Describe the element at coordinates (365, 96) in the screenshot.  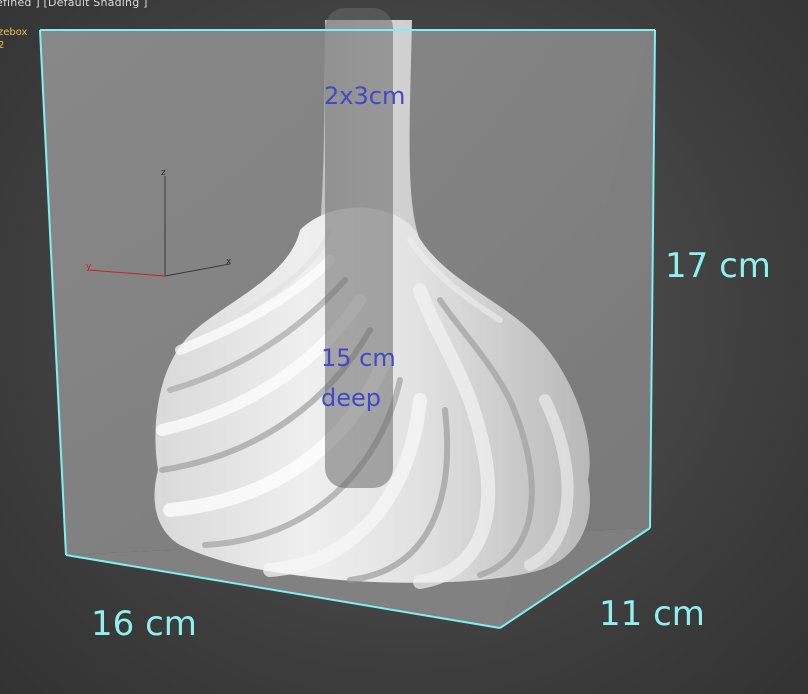
I see `opening-size-label: 2x3cm` at that location.